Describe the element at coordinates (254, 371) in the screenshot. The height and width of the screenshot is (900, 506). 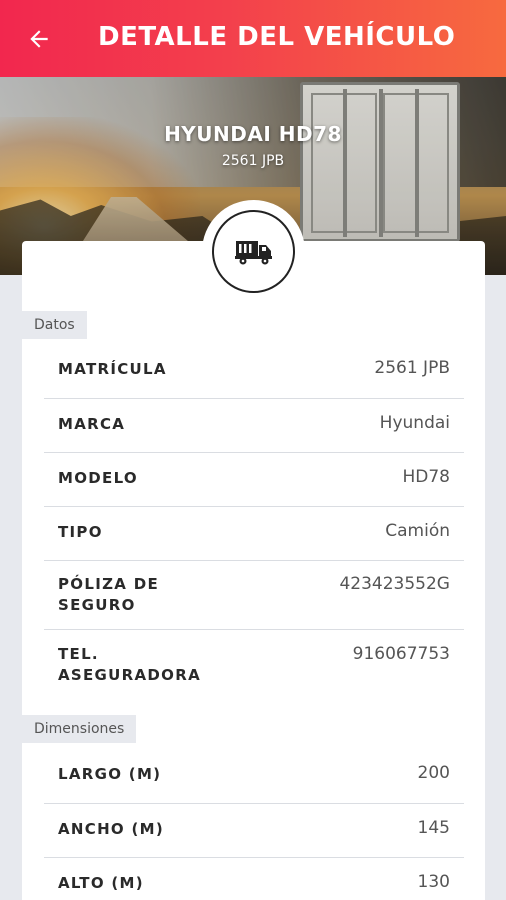
I see `row-matricula: MATRÍCULA 2561 JPB` at that location.